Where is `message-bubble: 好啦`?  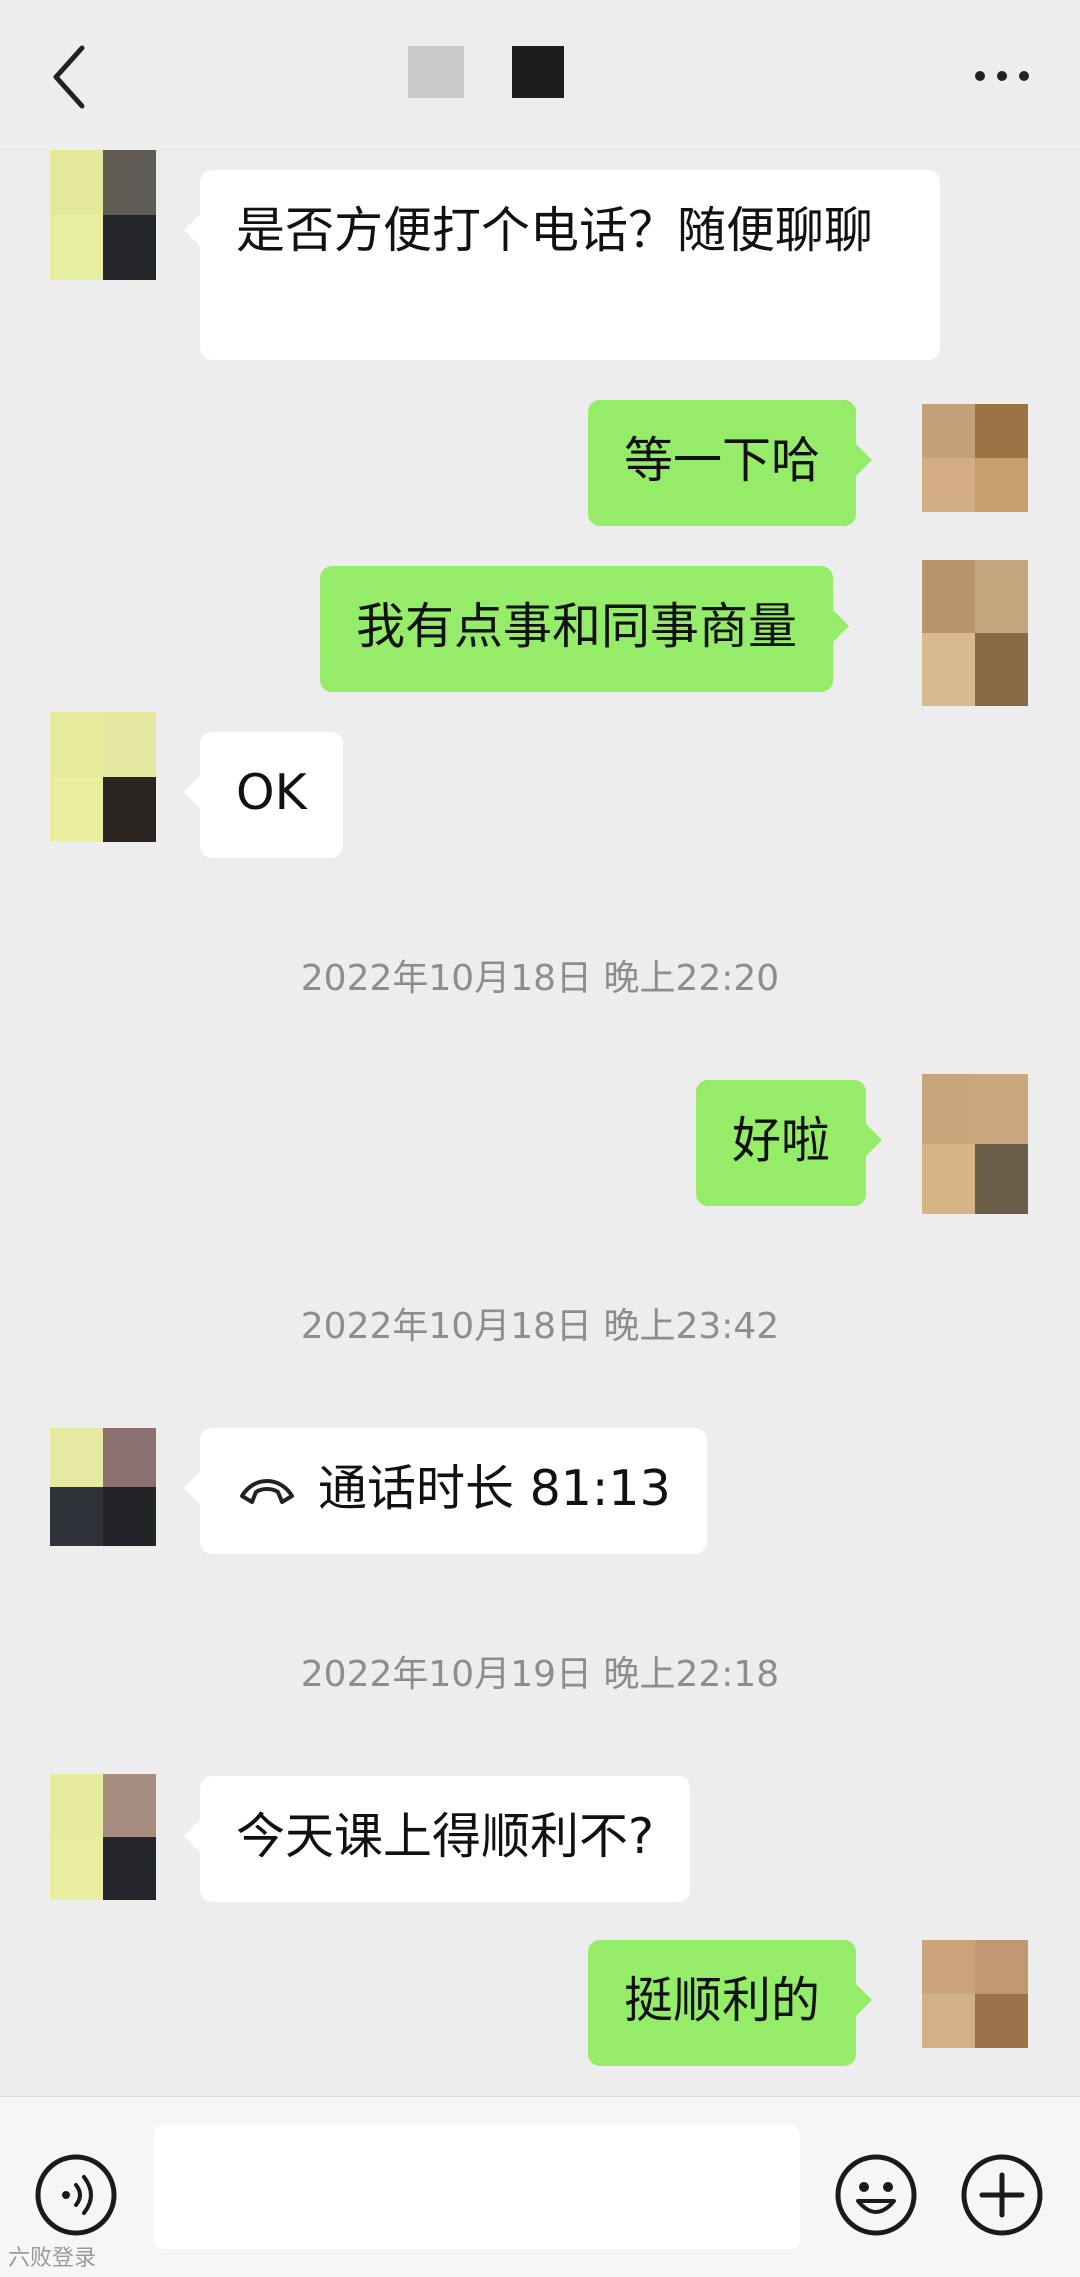
message-bubble: 好啦 is located at coordinates (789, 1143).